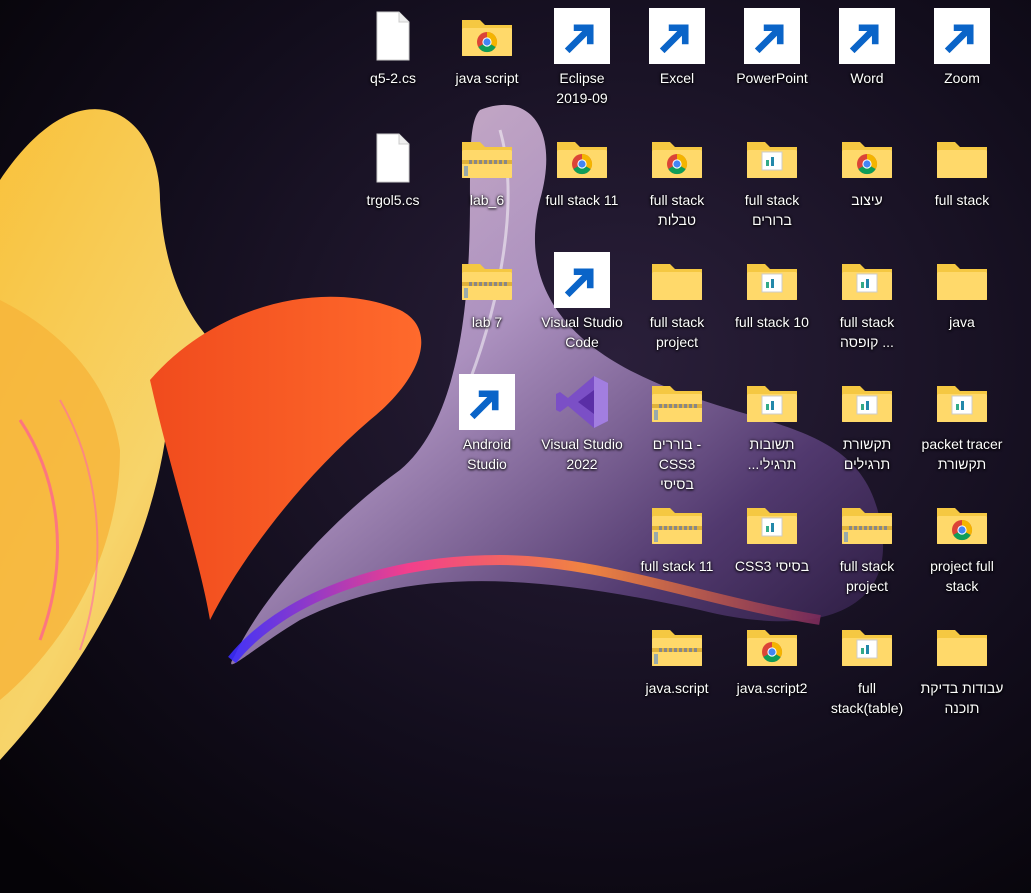 The image size is (1031, 893). Describe the element at coordinates (582, 332) in the screenshot. I see `desktop-icon-label: Visual Studio Code` at that location.